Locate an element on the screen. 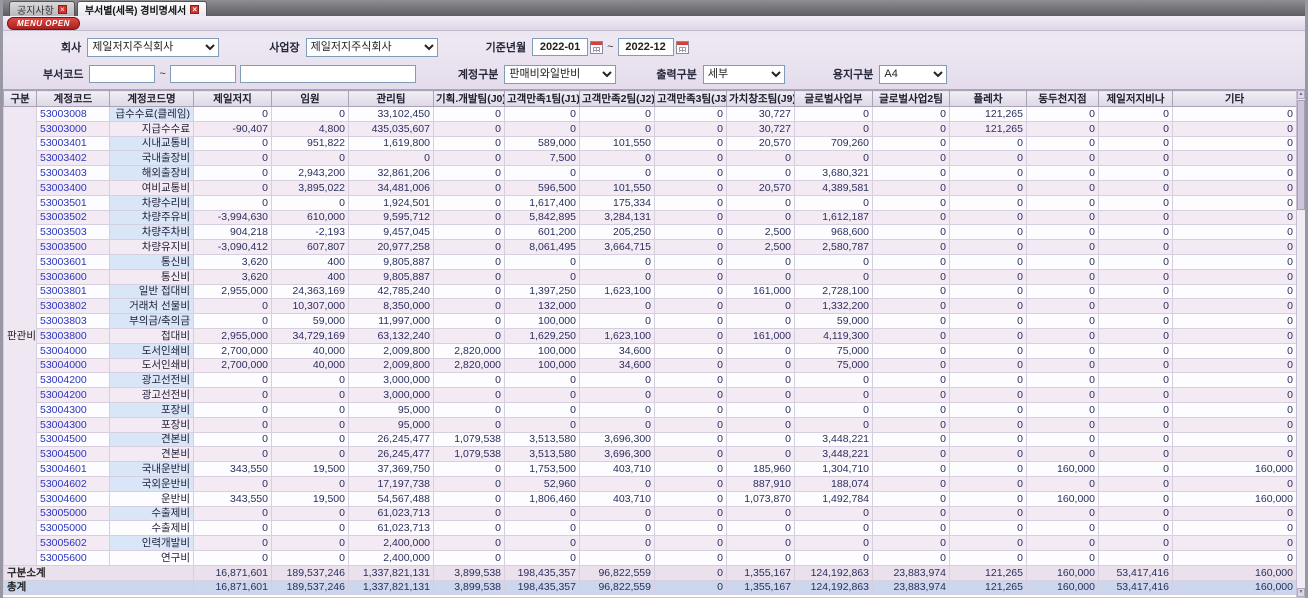  cell-amount: 185,960 is located at coordinates (760, 469).